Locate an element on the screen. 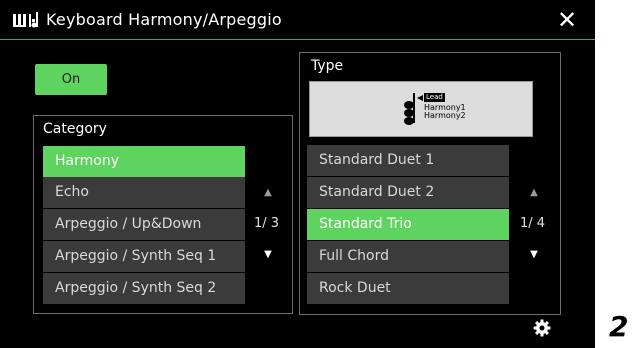 This screenshot has width=632, height=348. gear-icon is located at coordinates (542, 328).